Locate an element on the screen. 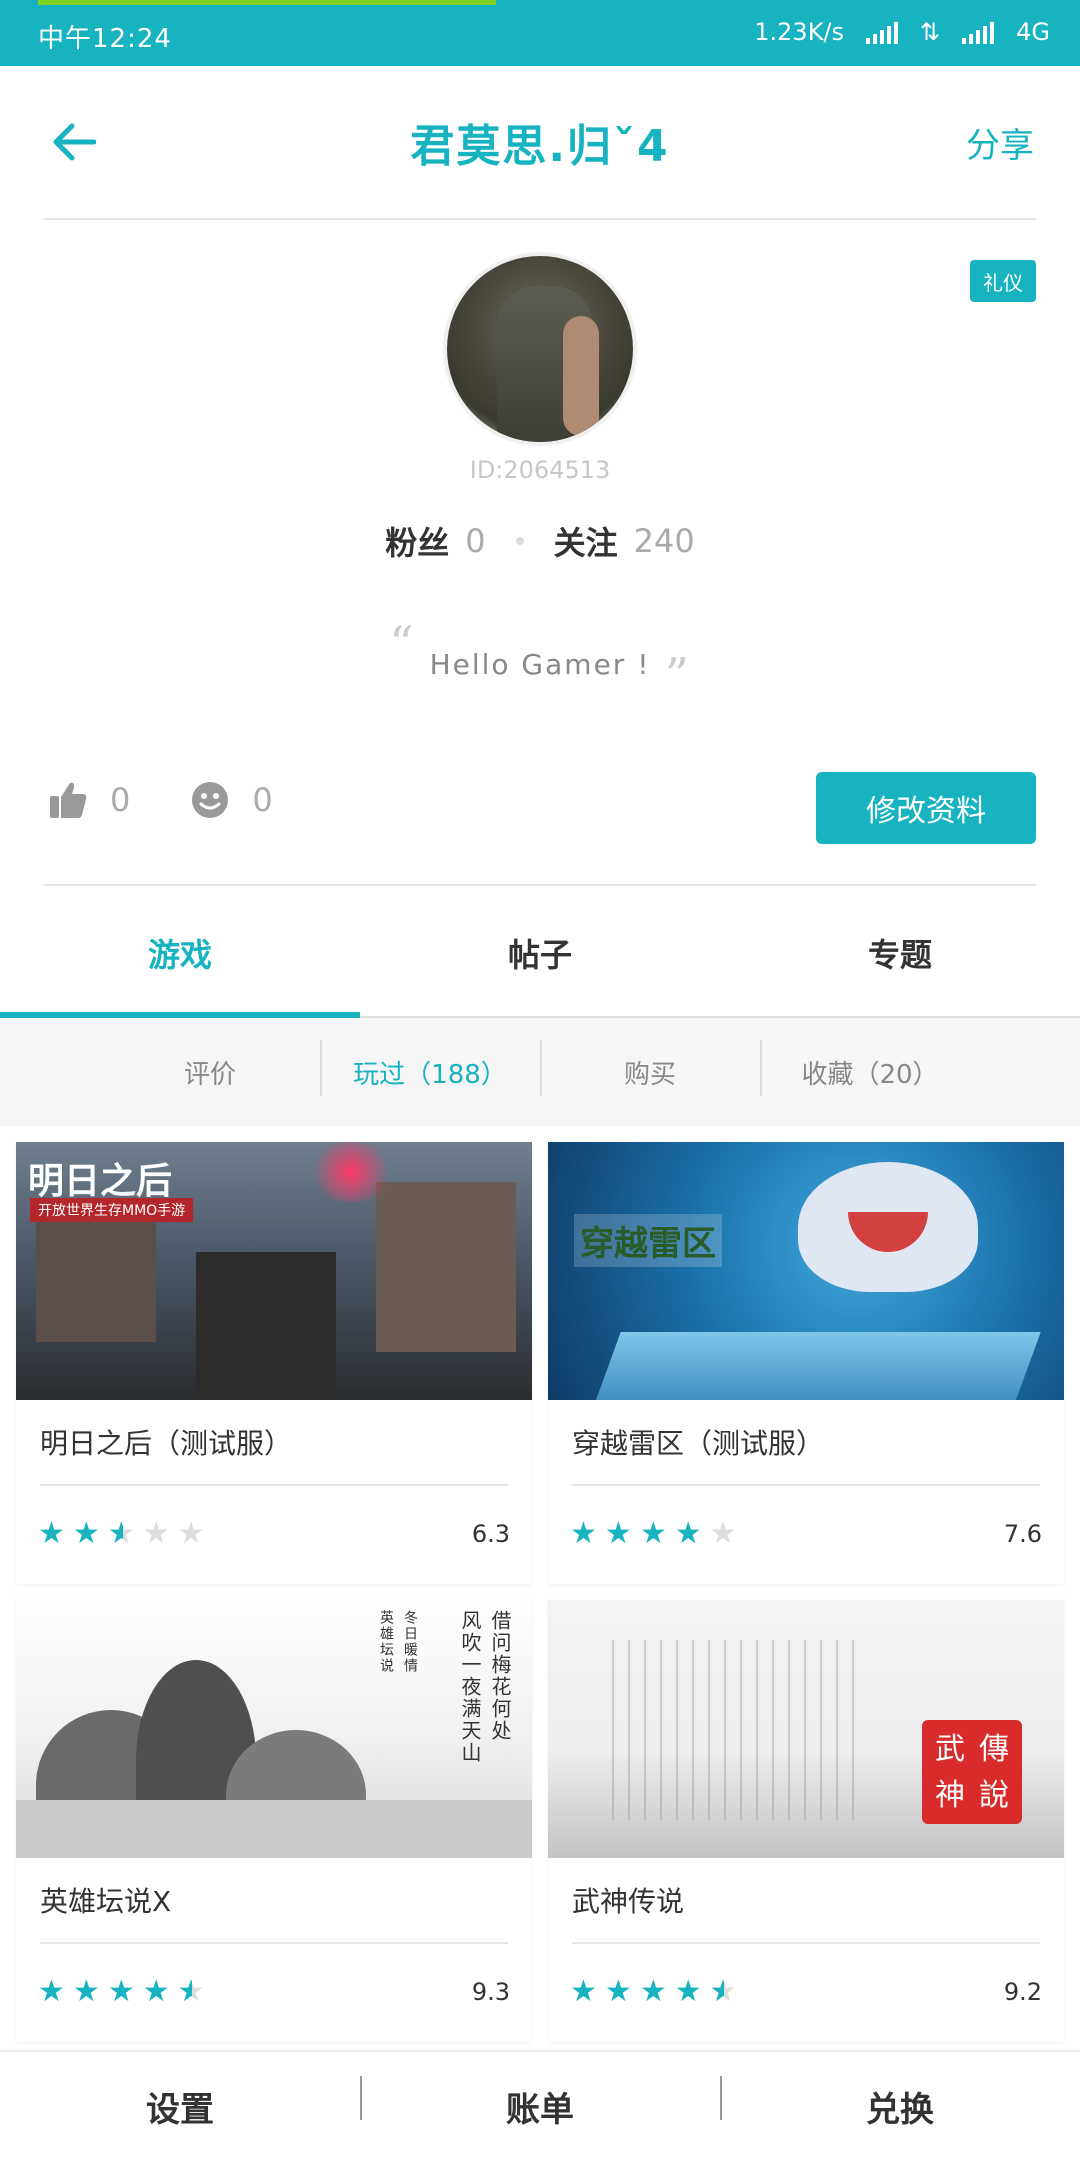 The width and height of the screenshot is (1080, 2160). settings-button: 设置 is located at coordinates (180, 2106).